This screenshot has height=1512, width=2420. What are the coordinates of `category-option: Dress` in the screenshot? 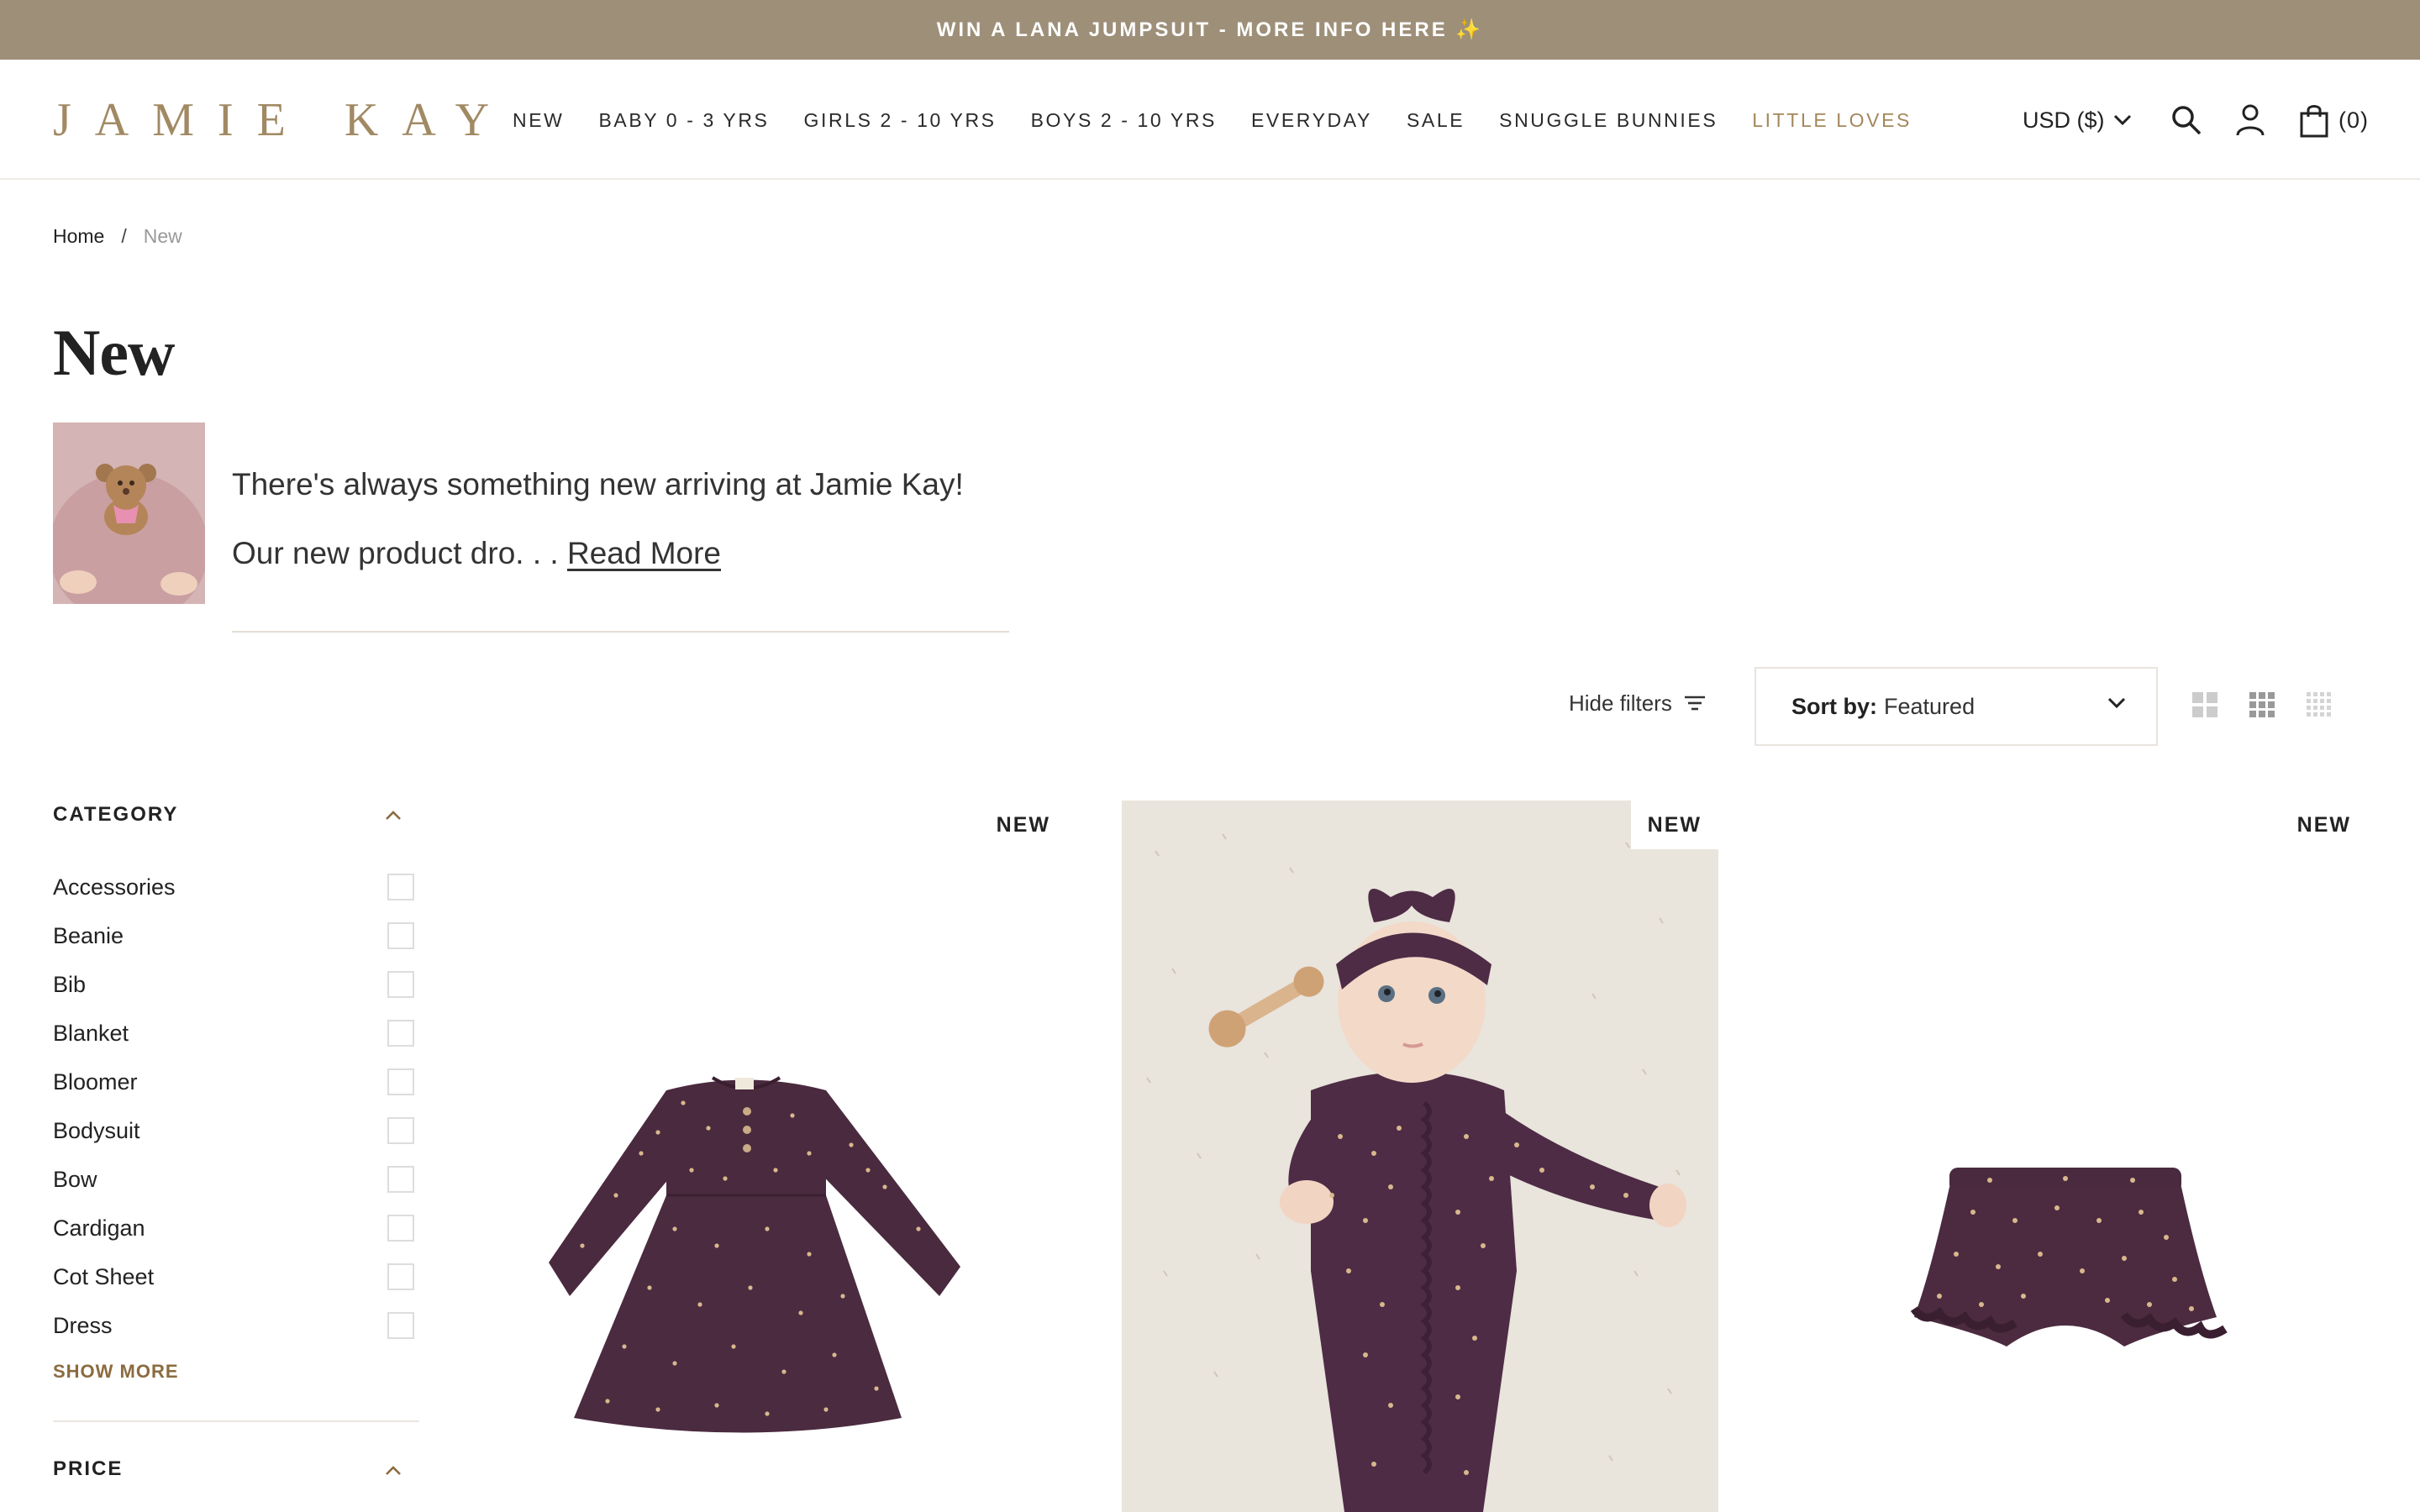 It's located at (233, 1325).